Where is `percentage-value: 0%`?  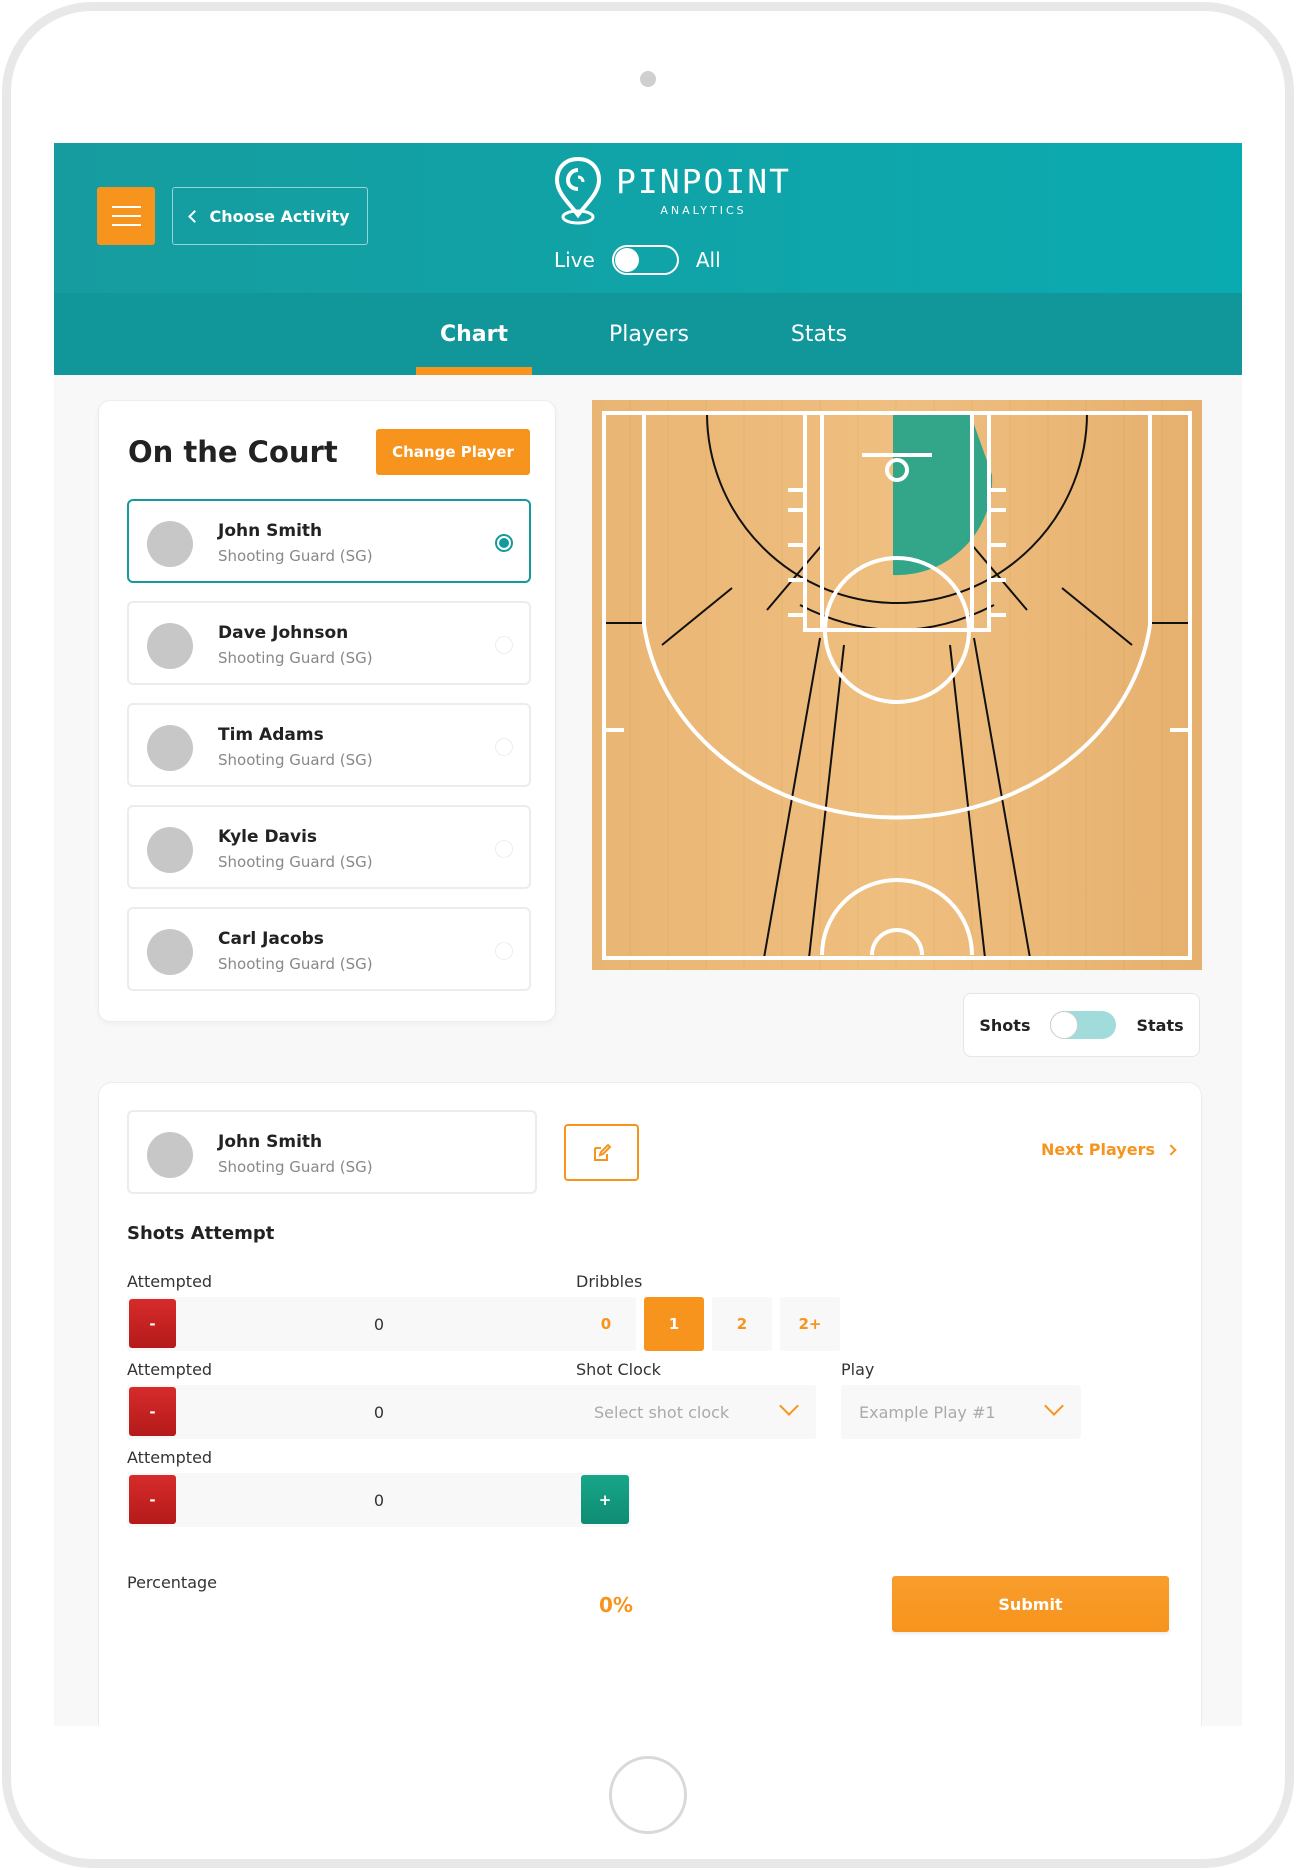
percentage-value: 0% is located at coordinates (616, 1605).